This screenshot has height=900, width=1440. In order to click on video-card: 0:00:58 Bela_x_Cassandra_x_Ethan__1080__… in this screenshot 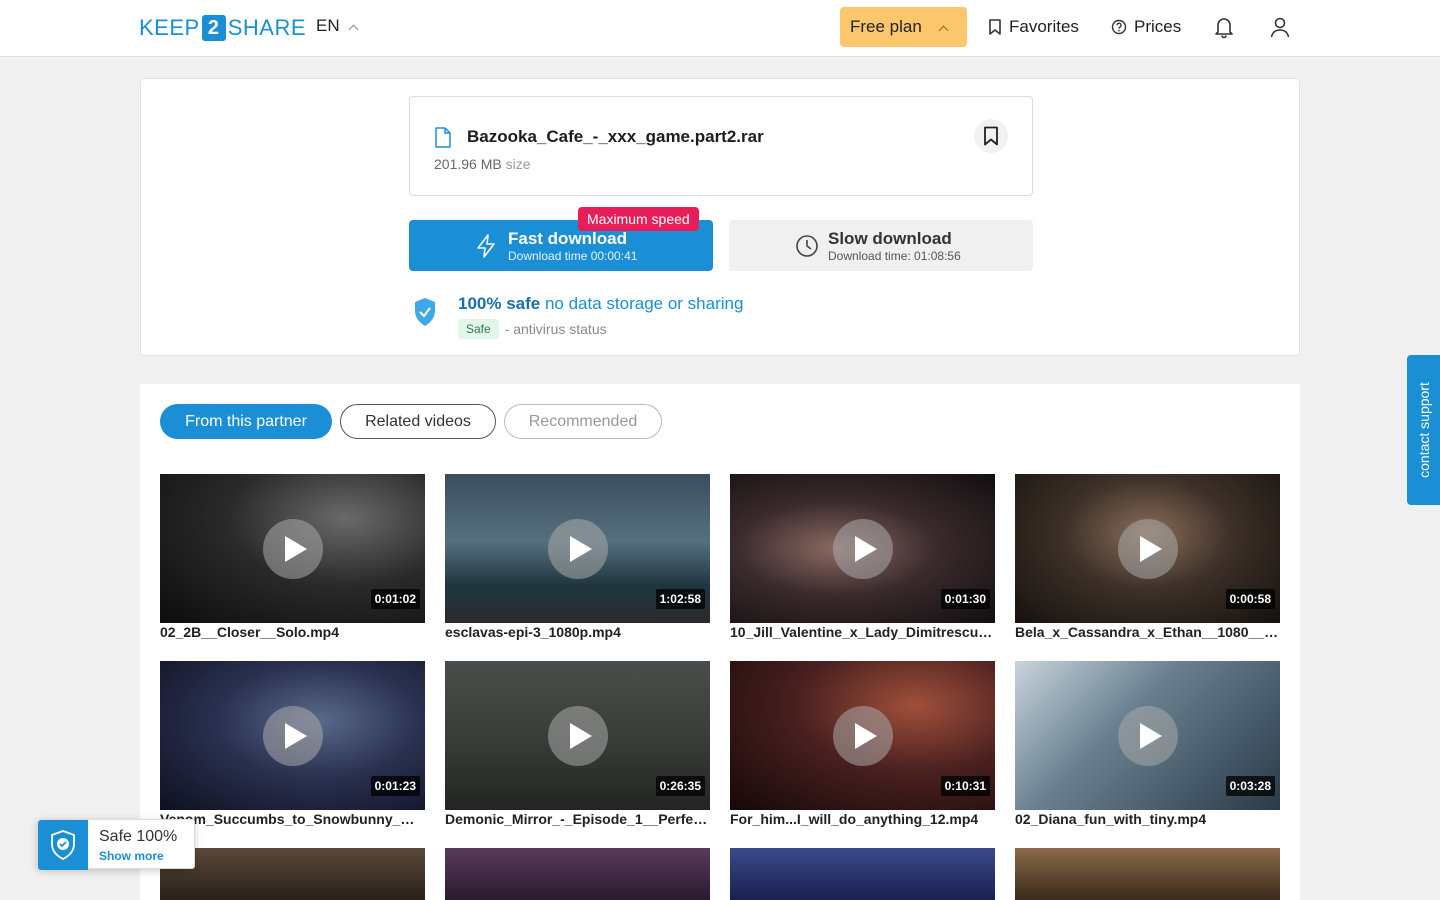, I will do `click(1147, 557)`.